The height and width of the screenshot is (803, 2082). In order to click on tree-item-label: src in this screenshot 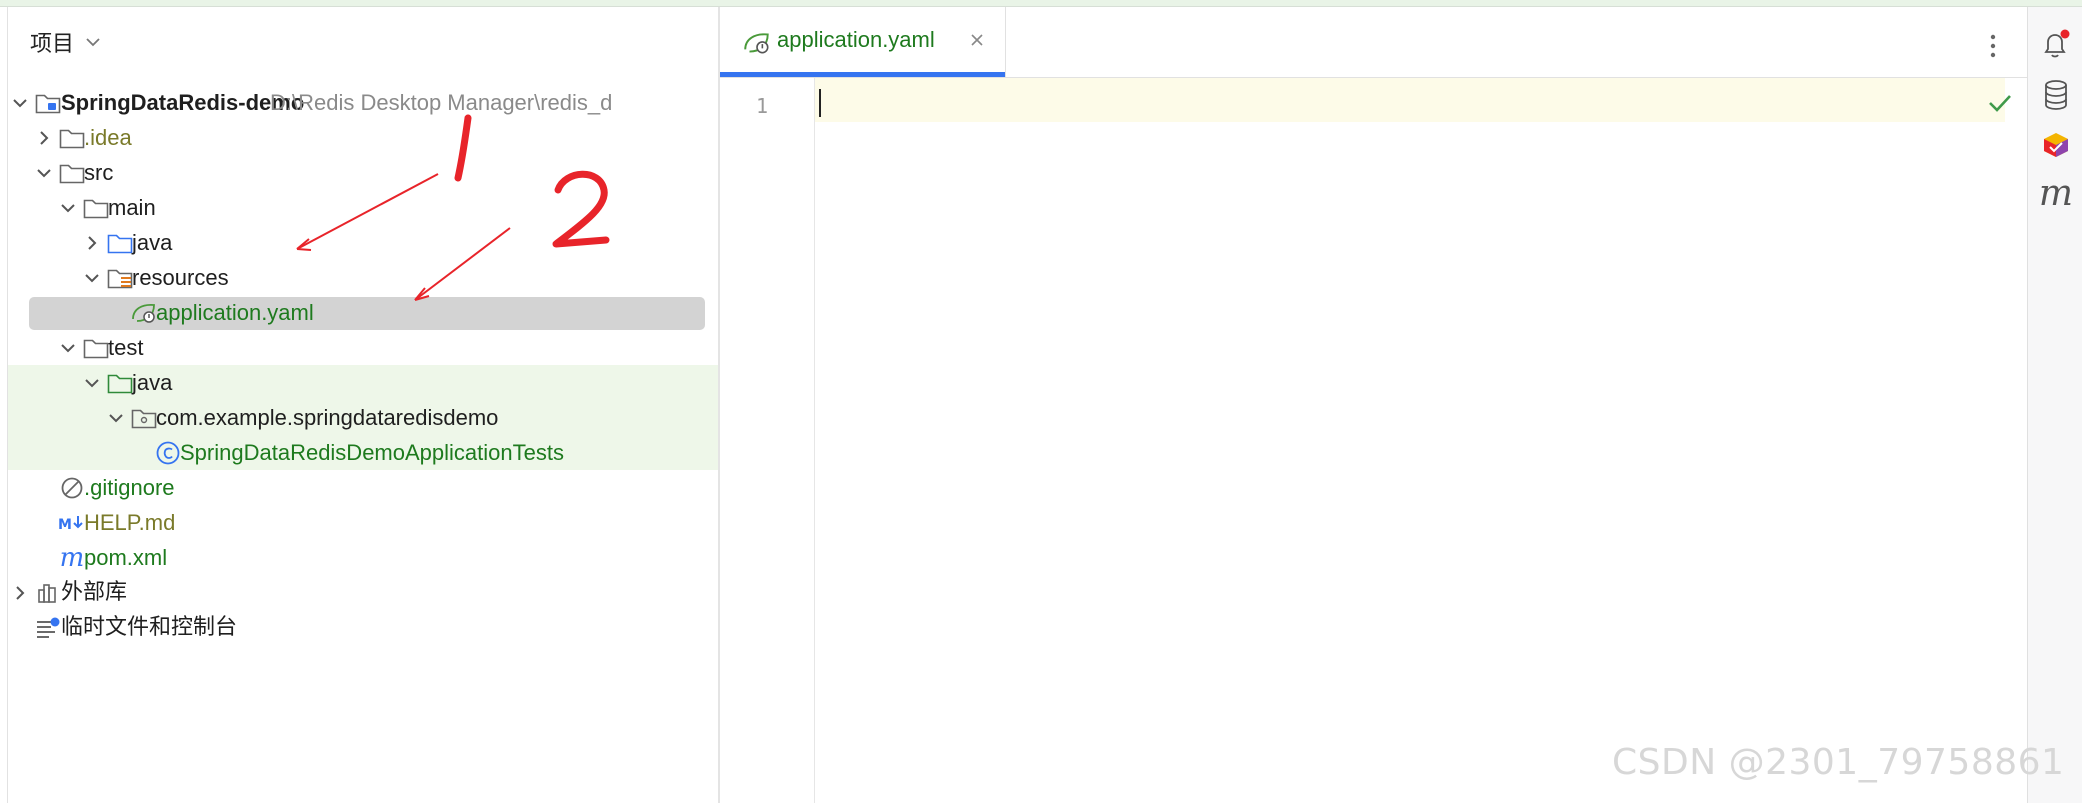, I will do `click(99, 172)`.